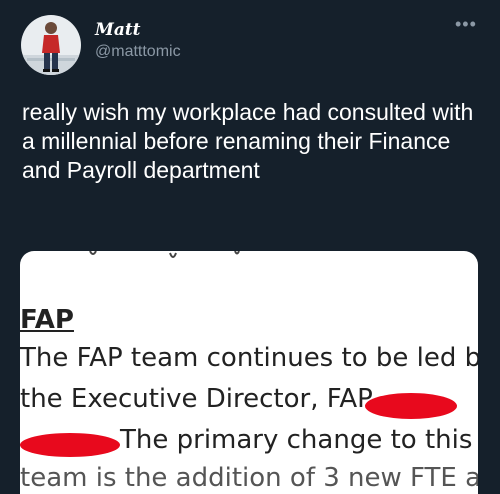  Describe the element at coordinates (249, 478) in the screenshot. I see `document-line-4: team is the addition of 3 new FTE a` at that location.